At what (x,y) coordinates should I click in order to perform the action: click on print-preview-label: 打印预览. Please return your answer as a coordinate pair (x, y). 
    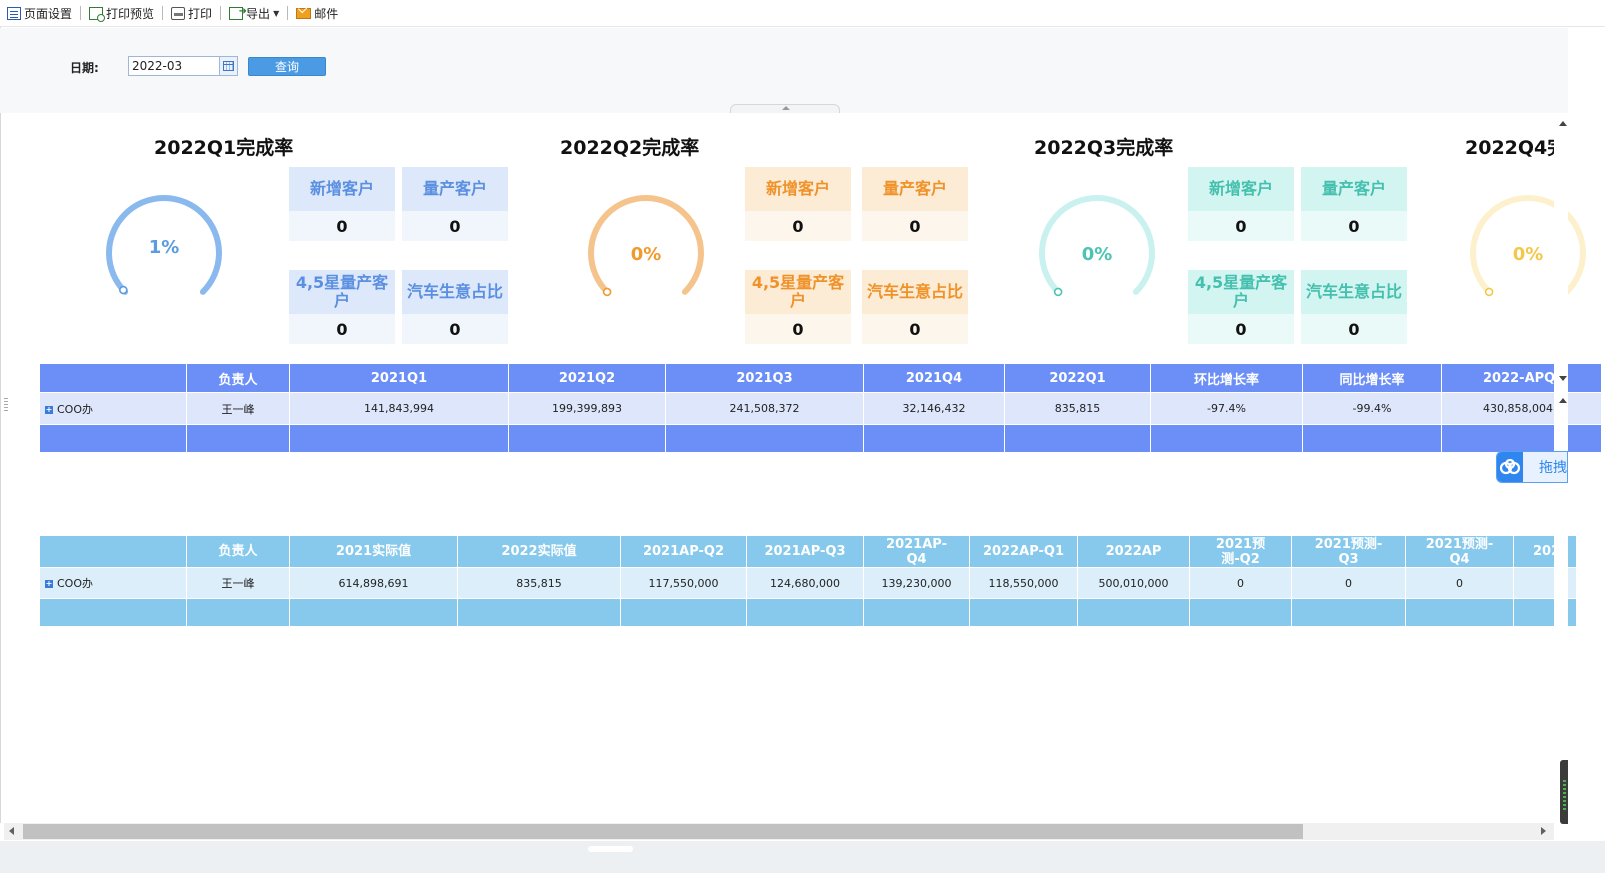
    Looking at the image, I should click on (130, 13).